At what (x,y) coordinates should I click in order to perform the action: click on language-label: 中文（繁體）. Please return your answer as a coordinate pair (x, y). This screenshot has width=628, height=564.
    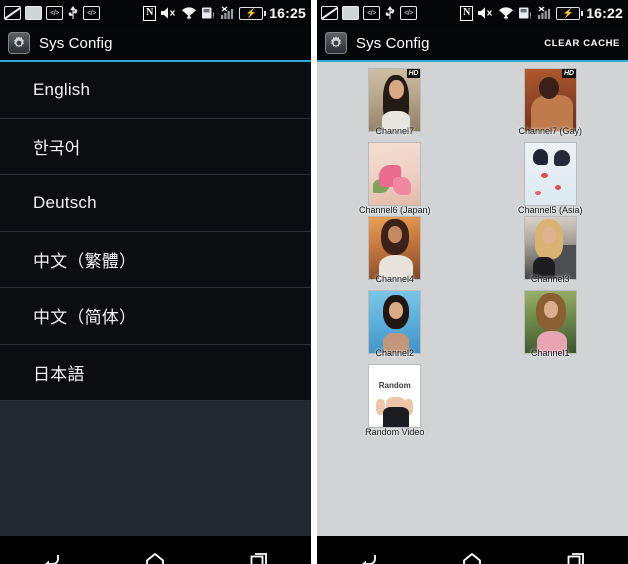
    Looking at the image, I should click on (85, 261).